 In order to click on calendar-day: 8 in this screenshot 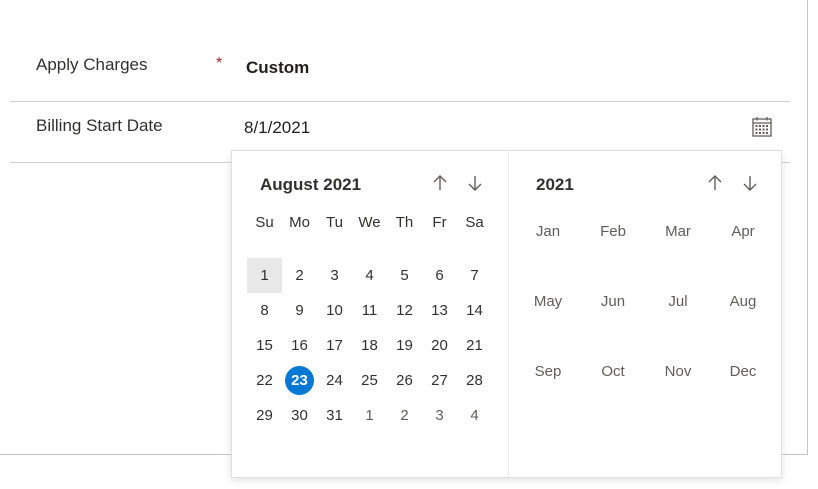, I will do `click(264, 310)`.